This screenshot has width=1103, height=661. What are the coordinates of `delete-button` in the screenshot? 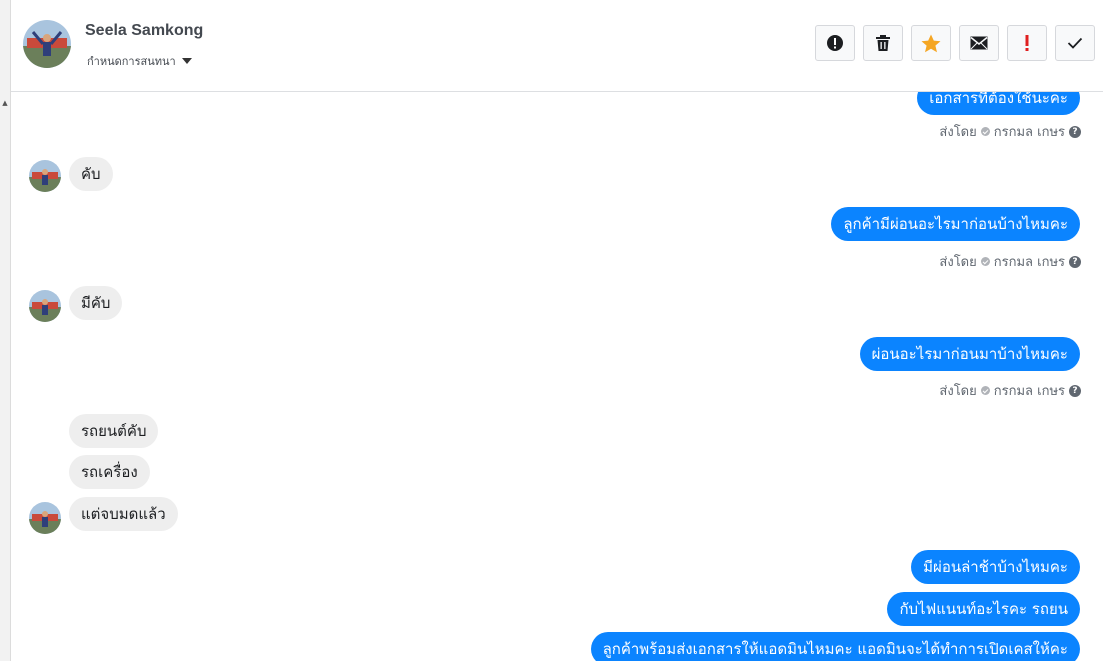 It's located at (883, 43).